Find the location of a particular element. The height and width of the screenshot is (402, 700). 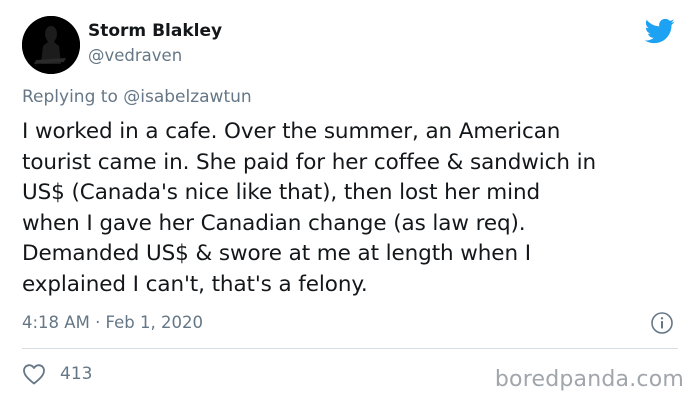

reply-context: Replying to @isabelzawtun is located at coordinates (137, 97).